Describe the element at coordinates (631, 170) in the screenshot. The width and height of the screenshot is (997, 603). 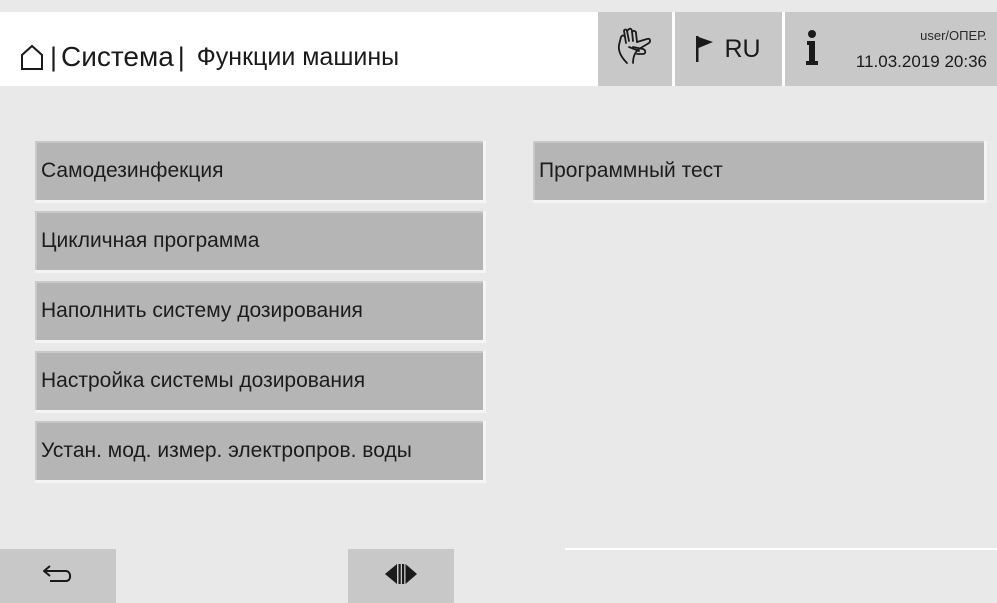
I see `menu-item-label: Программный тест` at that location.